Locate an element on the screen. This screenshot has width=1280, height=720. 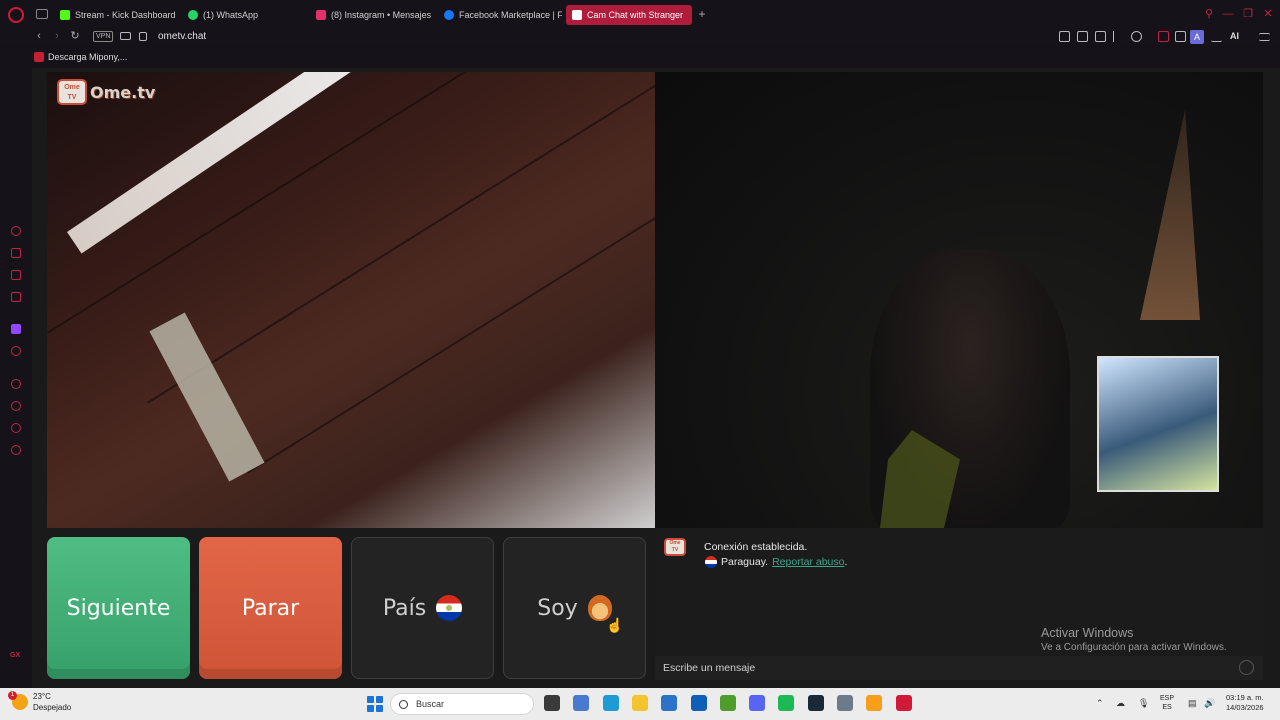
tab-label: Stream - Kick Dashboard is located at coordinates (125, 15).